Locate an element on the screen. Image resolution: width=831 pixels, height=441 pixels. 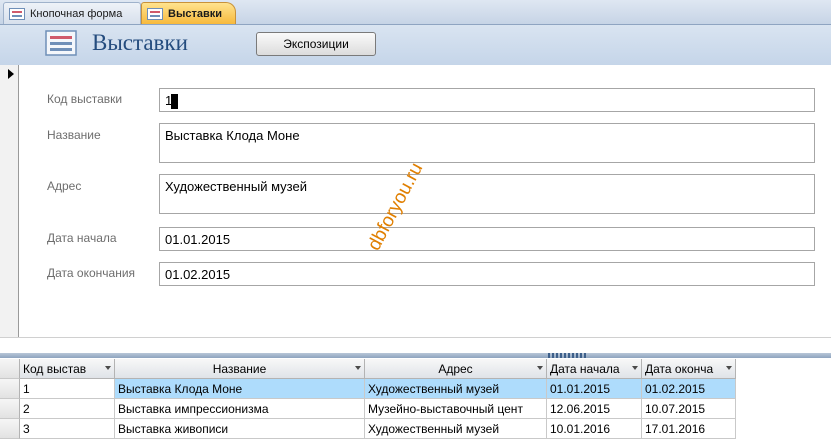
column-header-start-date: Дата начала is located at coordinates (594, 369).